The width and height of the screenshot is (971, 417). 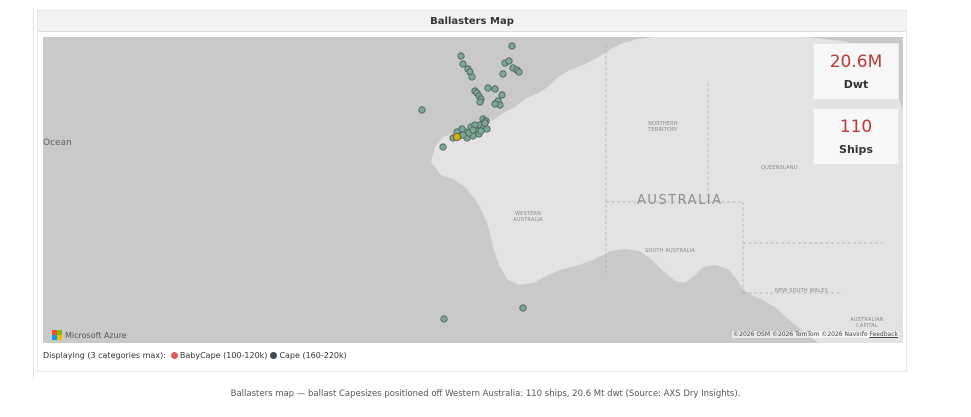 I want to click on ship-markers-layer, so click(x=472, y=182).